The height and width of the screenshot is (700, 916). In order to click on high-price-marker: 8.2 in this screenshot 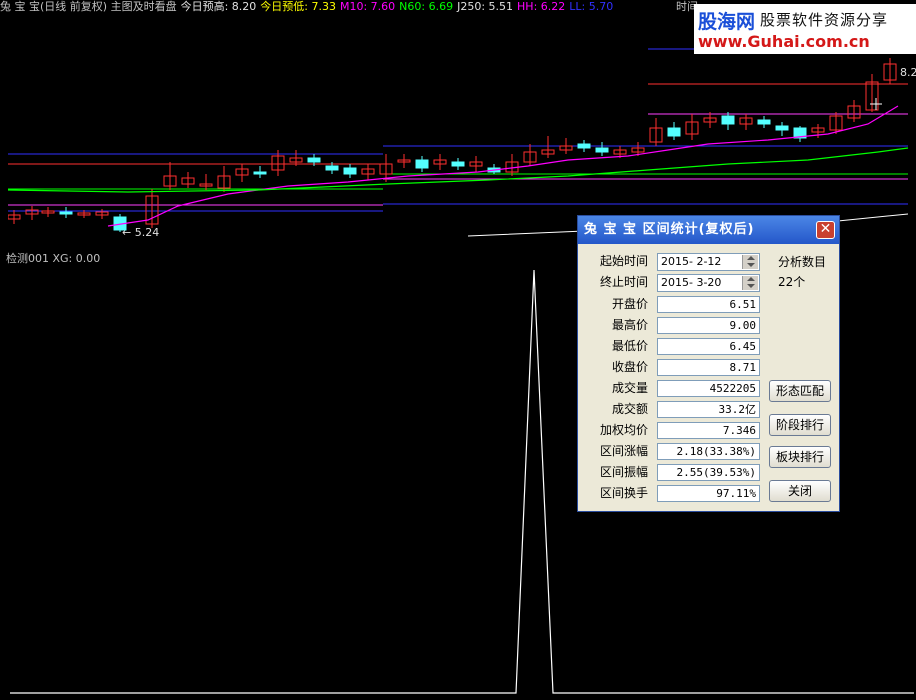, I will do `click(908, 72)`.